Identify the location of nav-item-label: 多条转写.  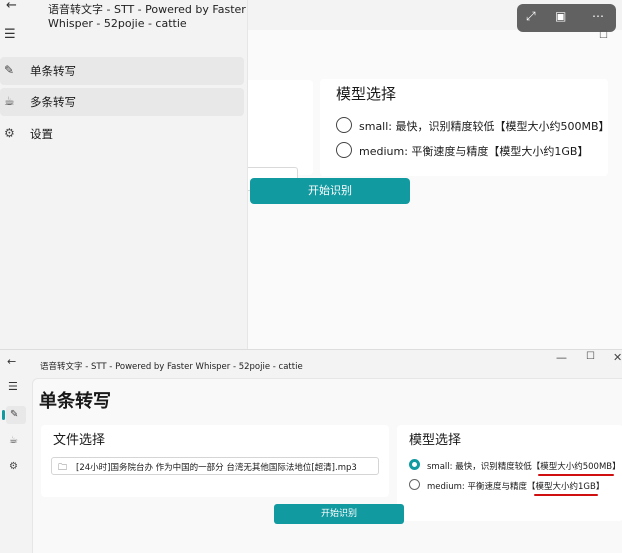
(53, 102).